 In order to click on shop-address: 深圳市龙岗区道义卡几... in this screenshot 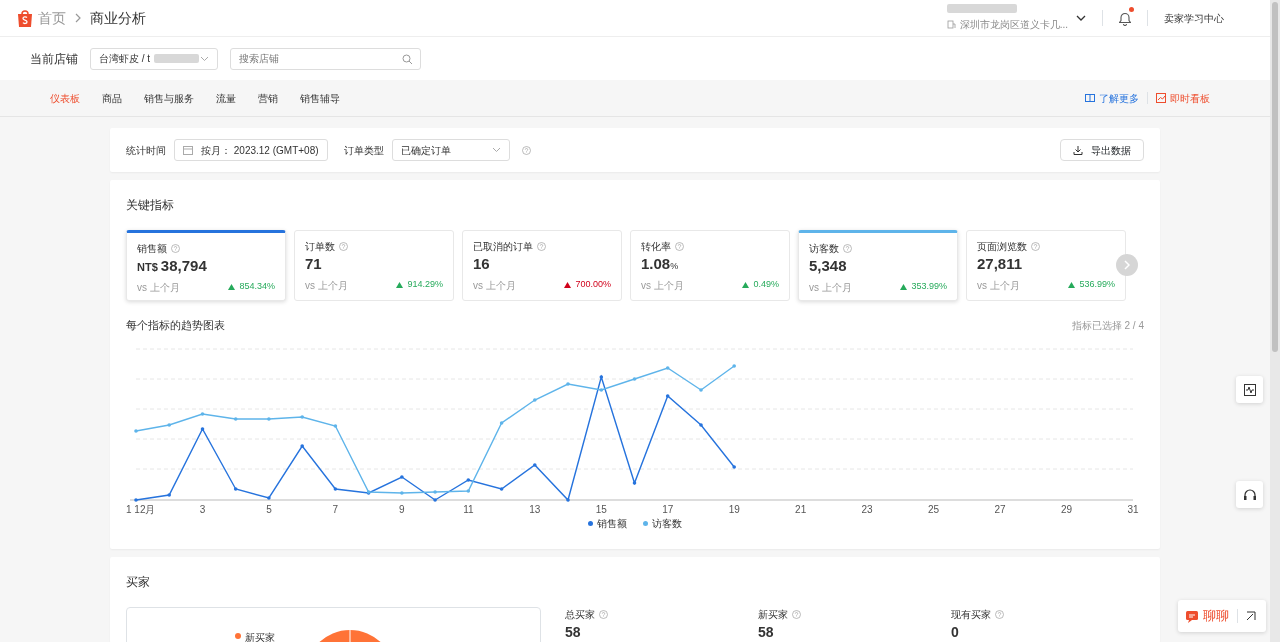, I will do `click(1013, 25)`.